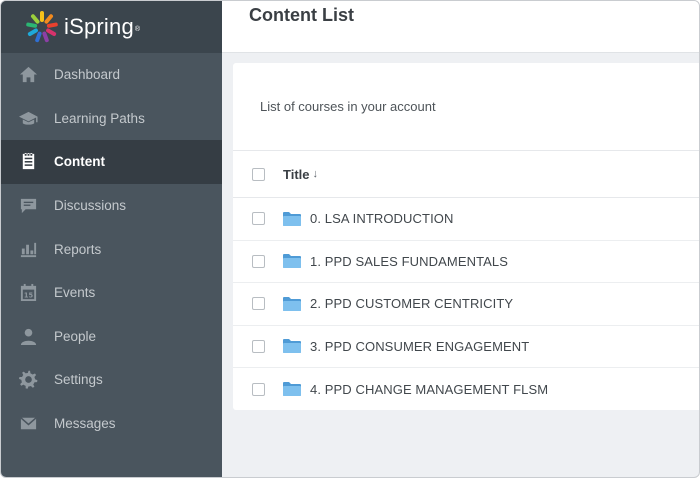 This screenshot has height=478, width=700. I want to click on card-header: List of courses in your account, so click(466, 107).